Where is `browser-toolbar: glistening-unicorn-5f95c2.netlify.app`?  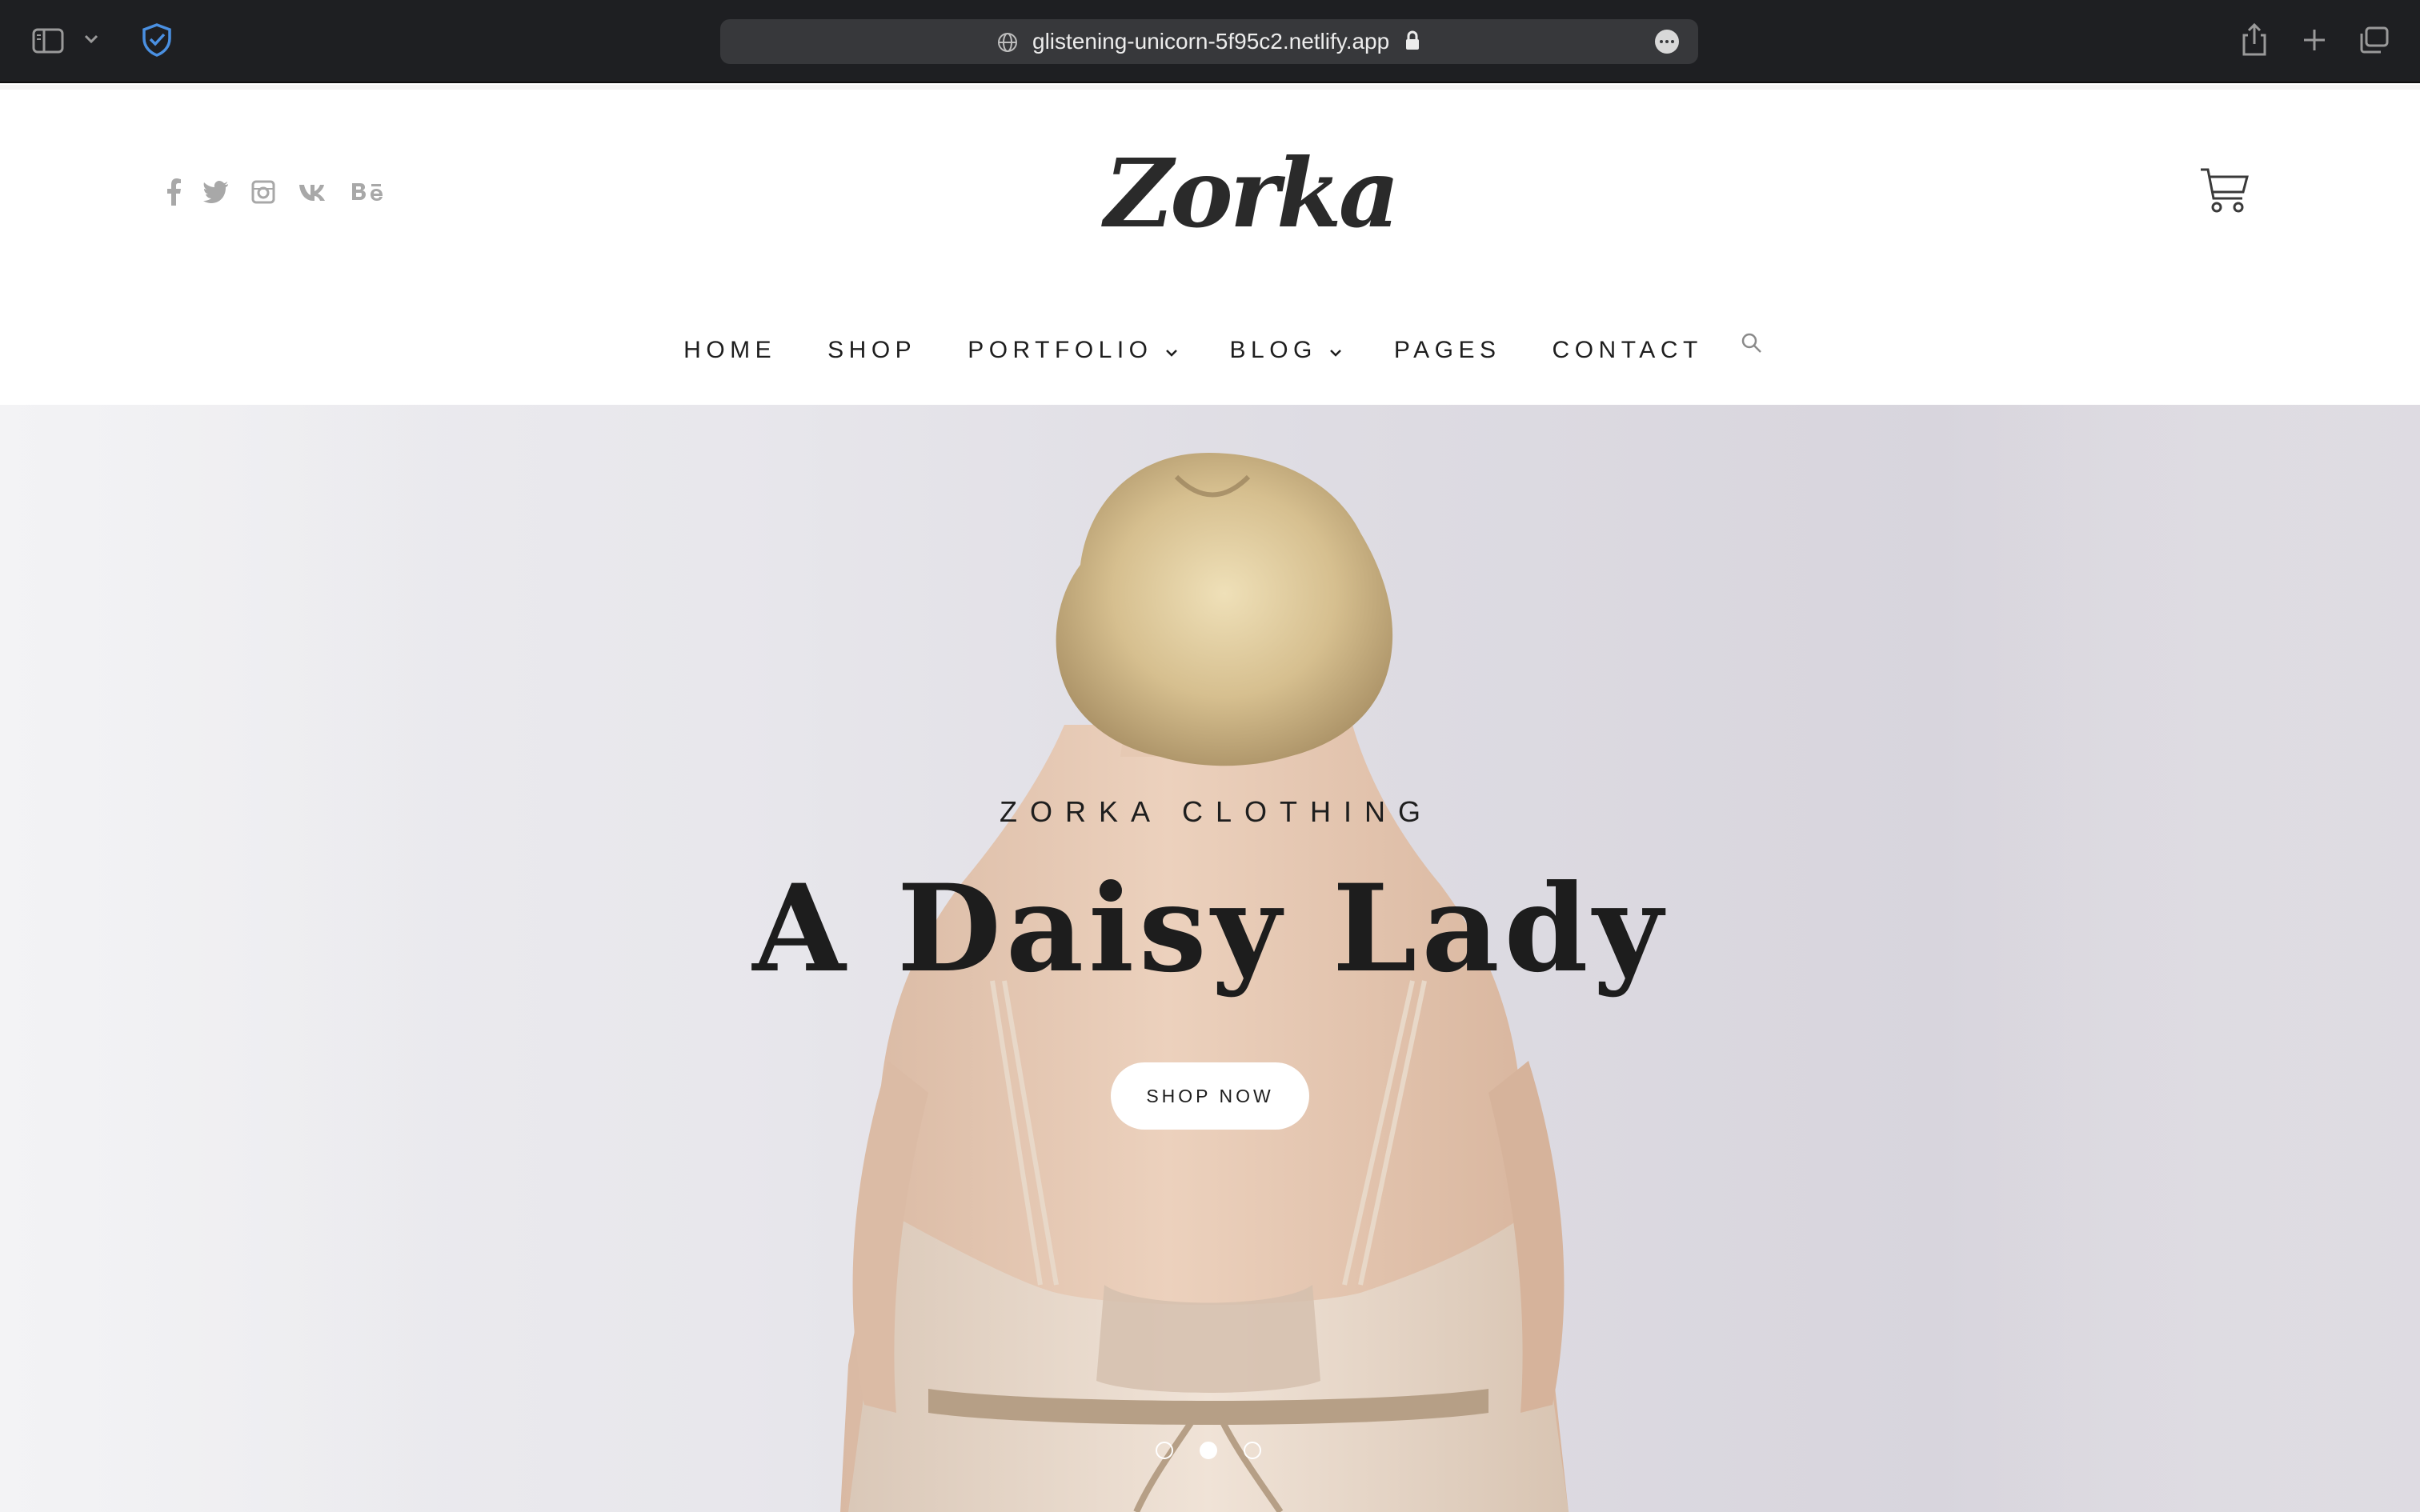 browser-toolbar: glistening-unicorn-5f95c2.netlify.app is located at coordinates (1210, 41).